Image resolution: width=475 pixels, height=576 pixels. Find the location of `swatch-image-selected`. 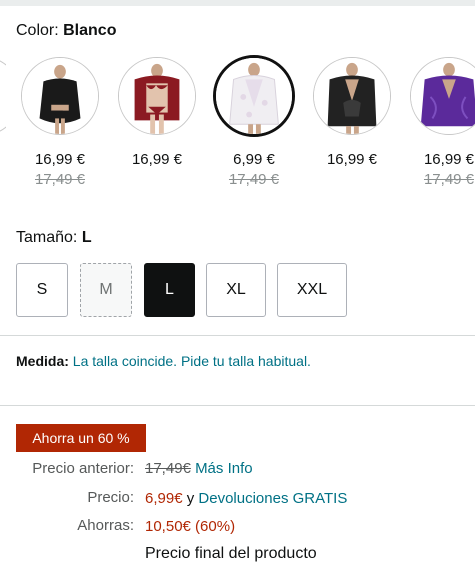

swatch-image-selected is located at coordinates (254, 96).